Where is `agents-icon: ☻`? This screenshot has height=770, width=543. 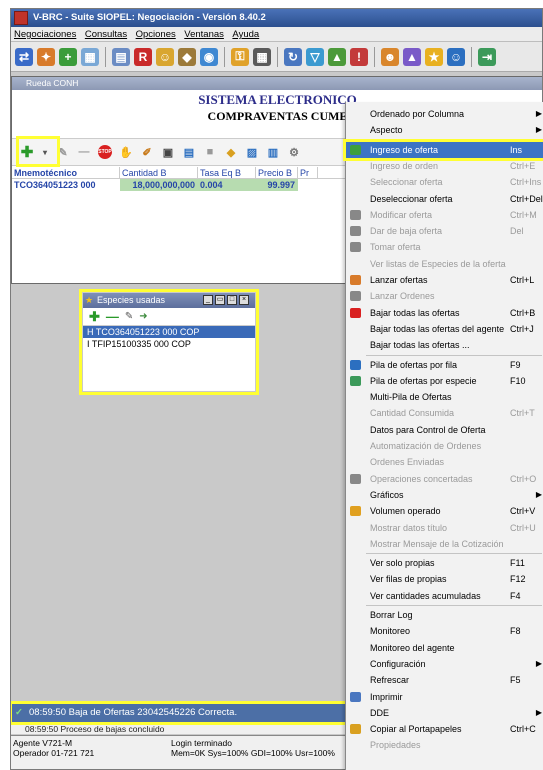 agents-icon: ☻ is located at coordinates (390, 56).